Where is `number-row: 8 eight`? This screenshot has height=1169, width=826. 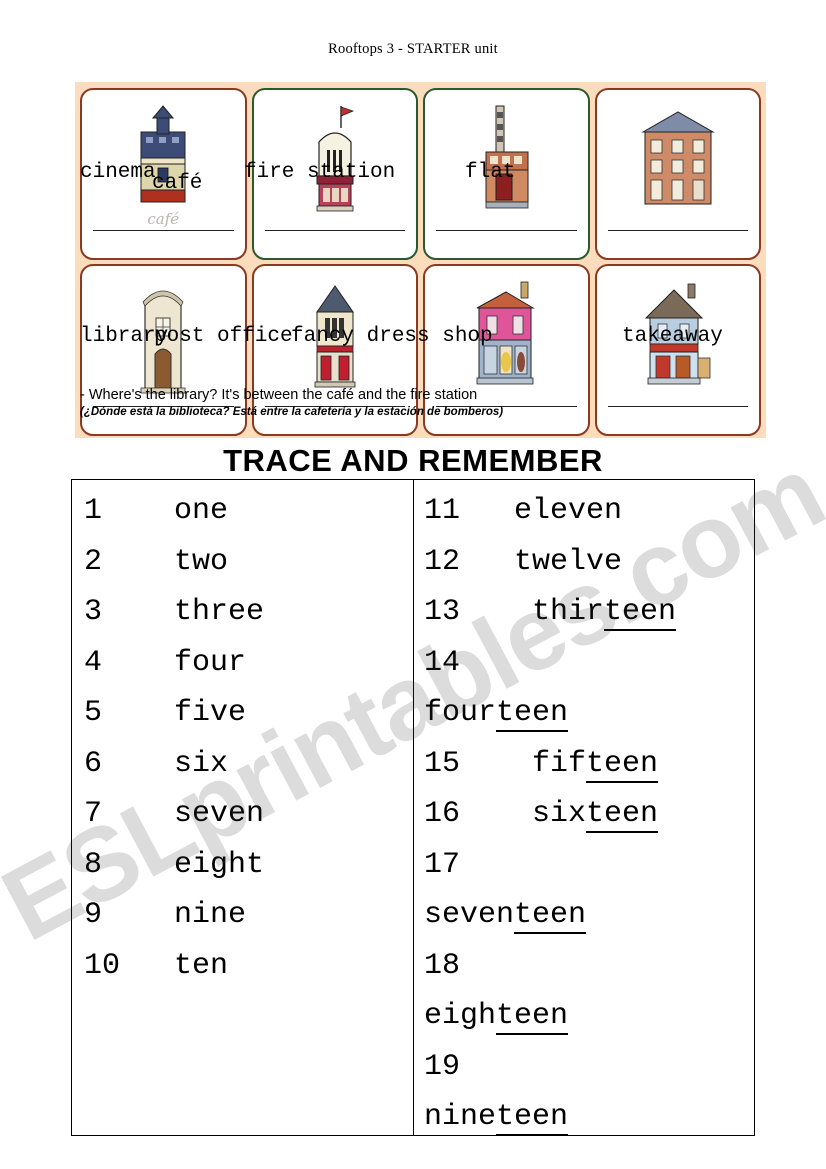 number-row: 8 eight is located at coordinates (244, 865).